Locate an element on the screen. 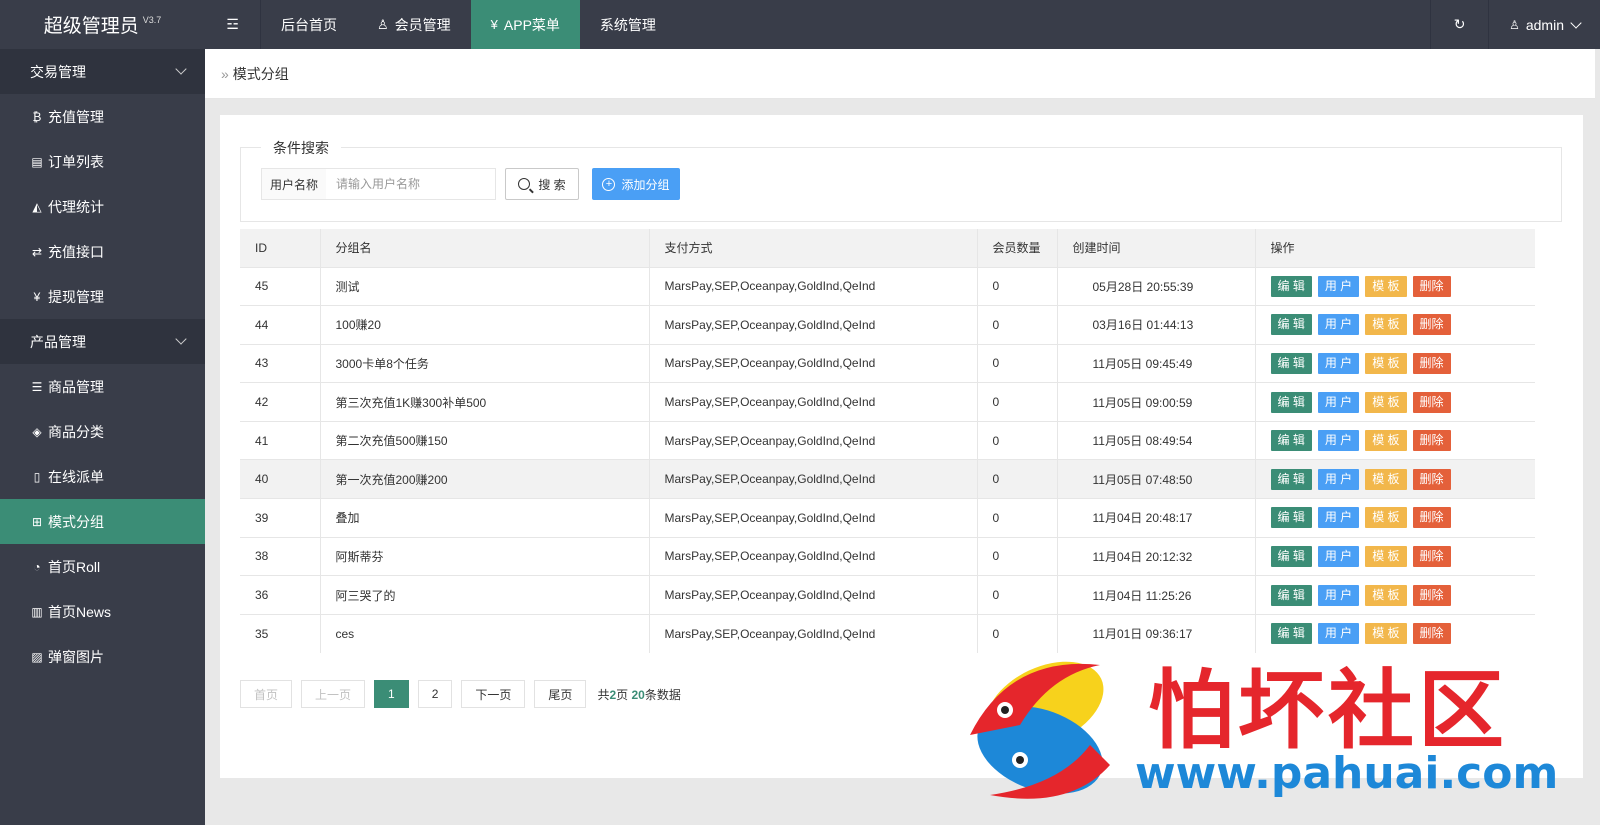 The height and width of the screenshot is (825, 1600). cell-group-name: 第三次充值1K赚300补单500 is located at coordinates (485, 402).